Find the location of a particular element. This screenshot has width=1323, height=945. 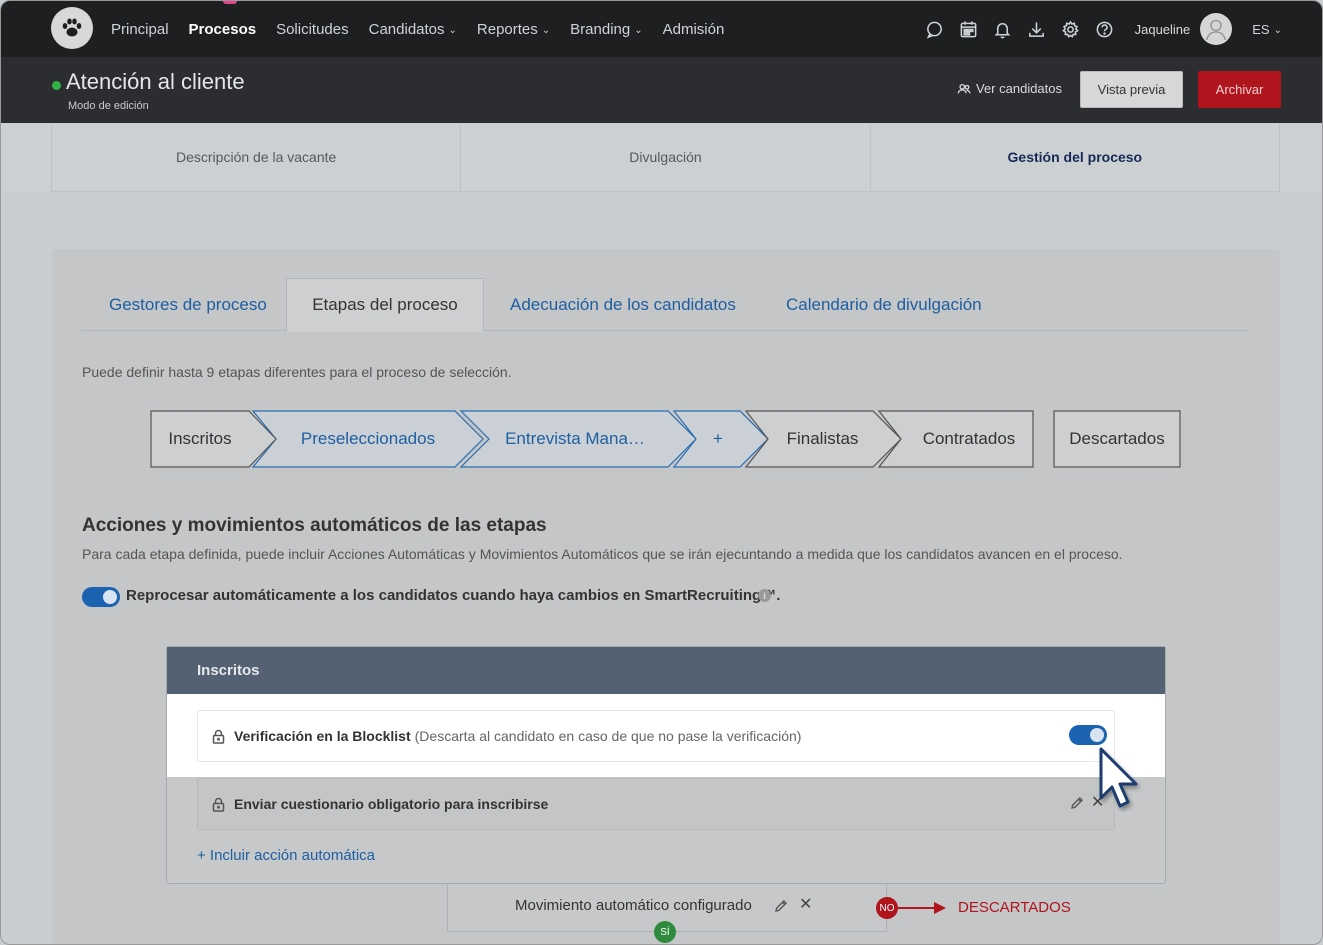

preview-button: Vista previa is located at coordinates (1131, 89).